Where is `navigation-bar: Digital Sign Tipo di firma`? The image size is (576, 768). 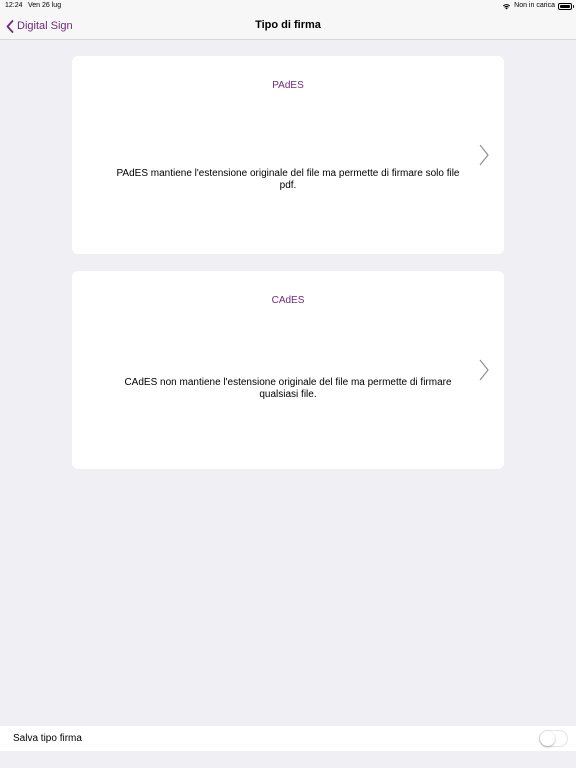 navigation-bar: Digital Sign Tipo di firma is located at coordinates (288, 26).